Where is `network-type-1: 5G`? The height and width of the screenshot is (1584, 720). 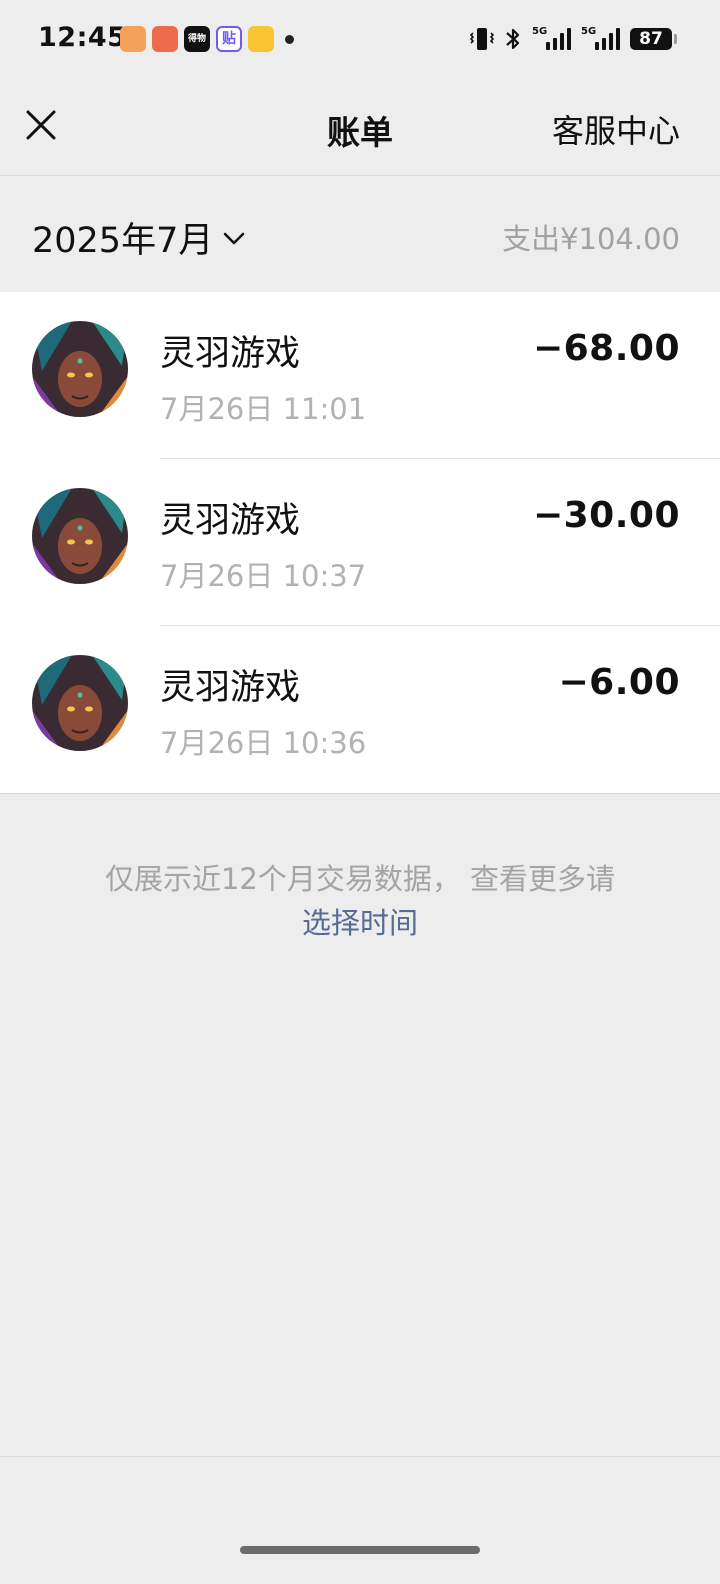
network-type-1: 5G is located at coordinates (540, 31).